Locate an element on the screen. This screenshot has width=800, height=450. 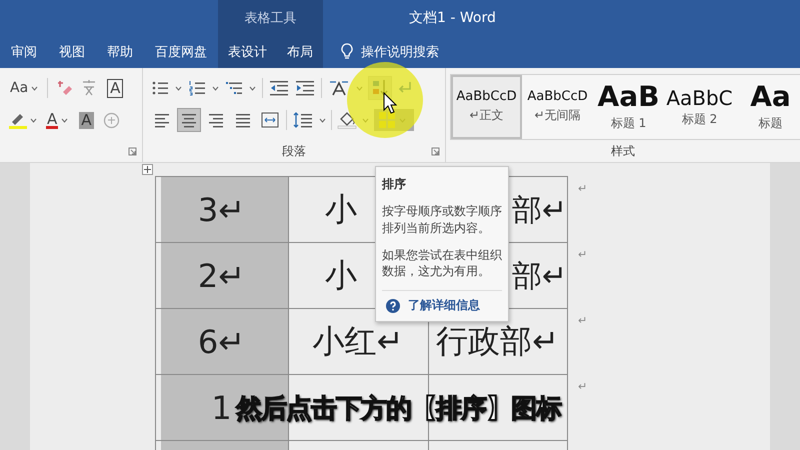
character-border-button: A is located at coordinates (115, 88).